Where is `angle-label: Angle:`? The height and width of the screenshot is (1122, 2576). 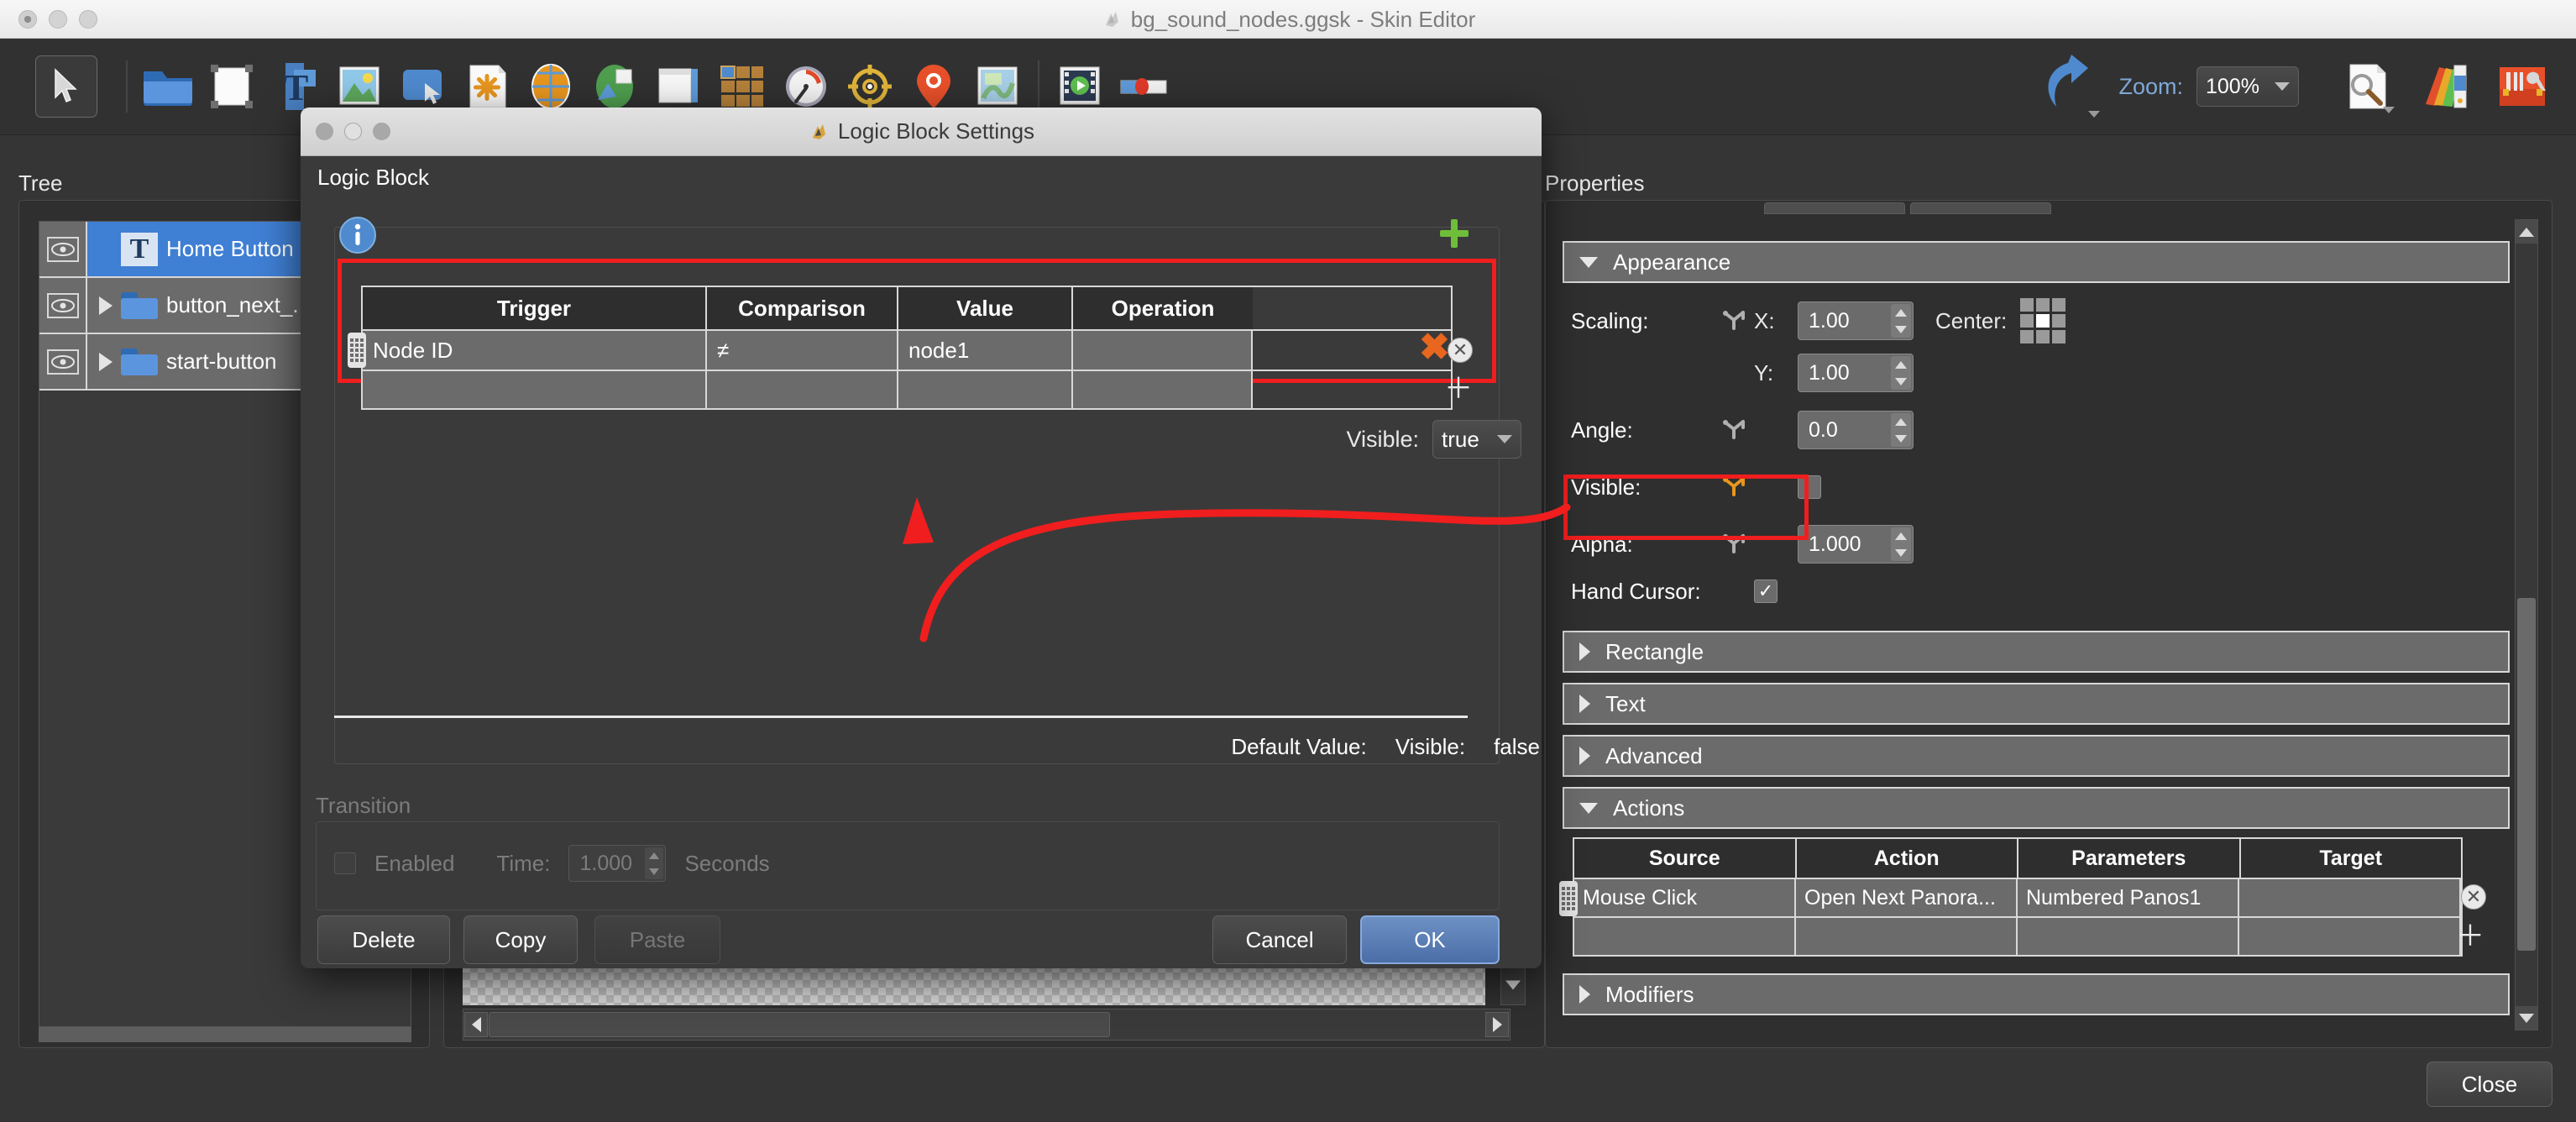
angle-label: Angle: is located at coordinates (1602, 430).